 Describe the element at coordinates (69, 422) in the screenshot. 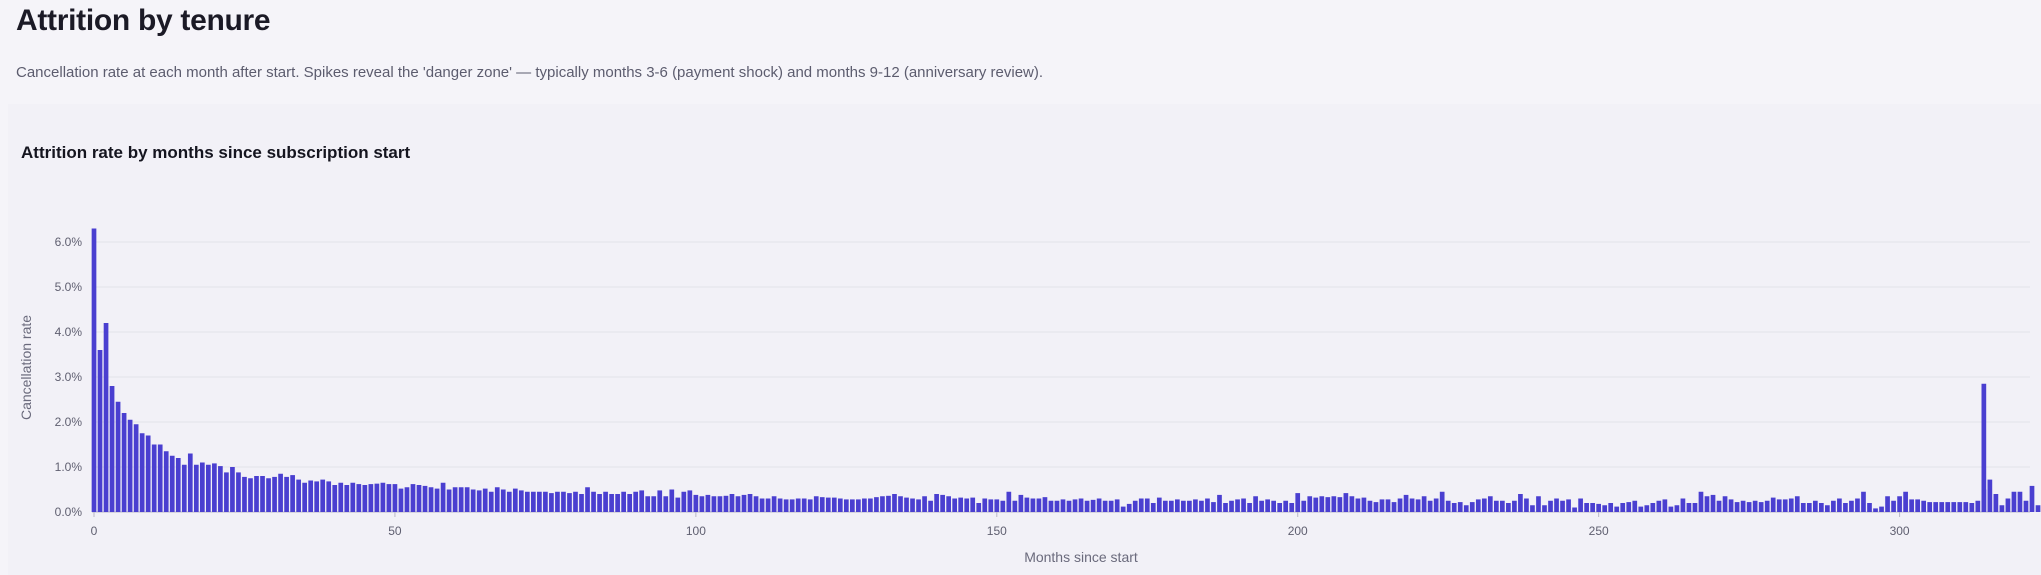

I see `y-tick-label: 2.0%` at that location.